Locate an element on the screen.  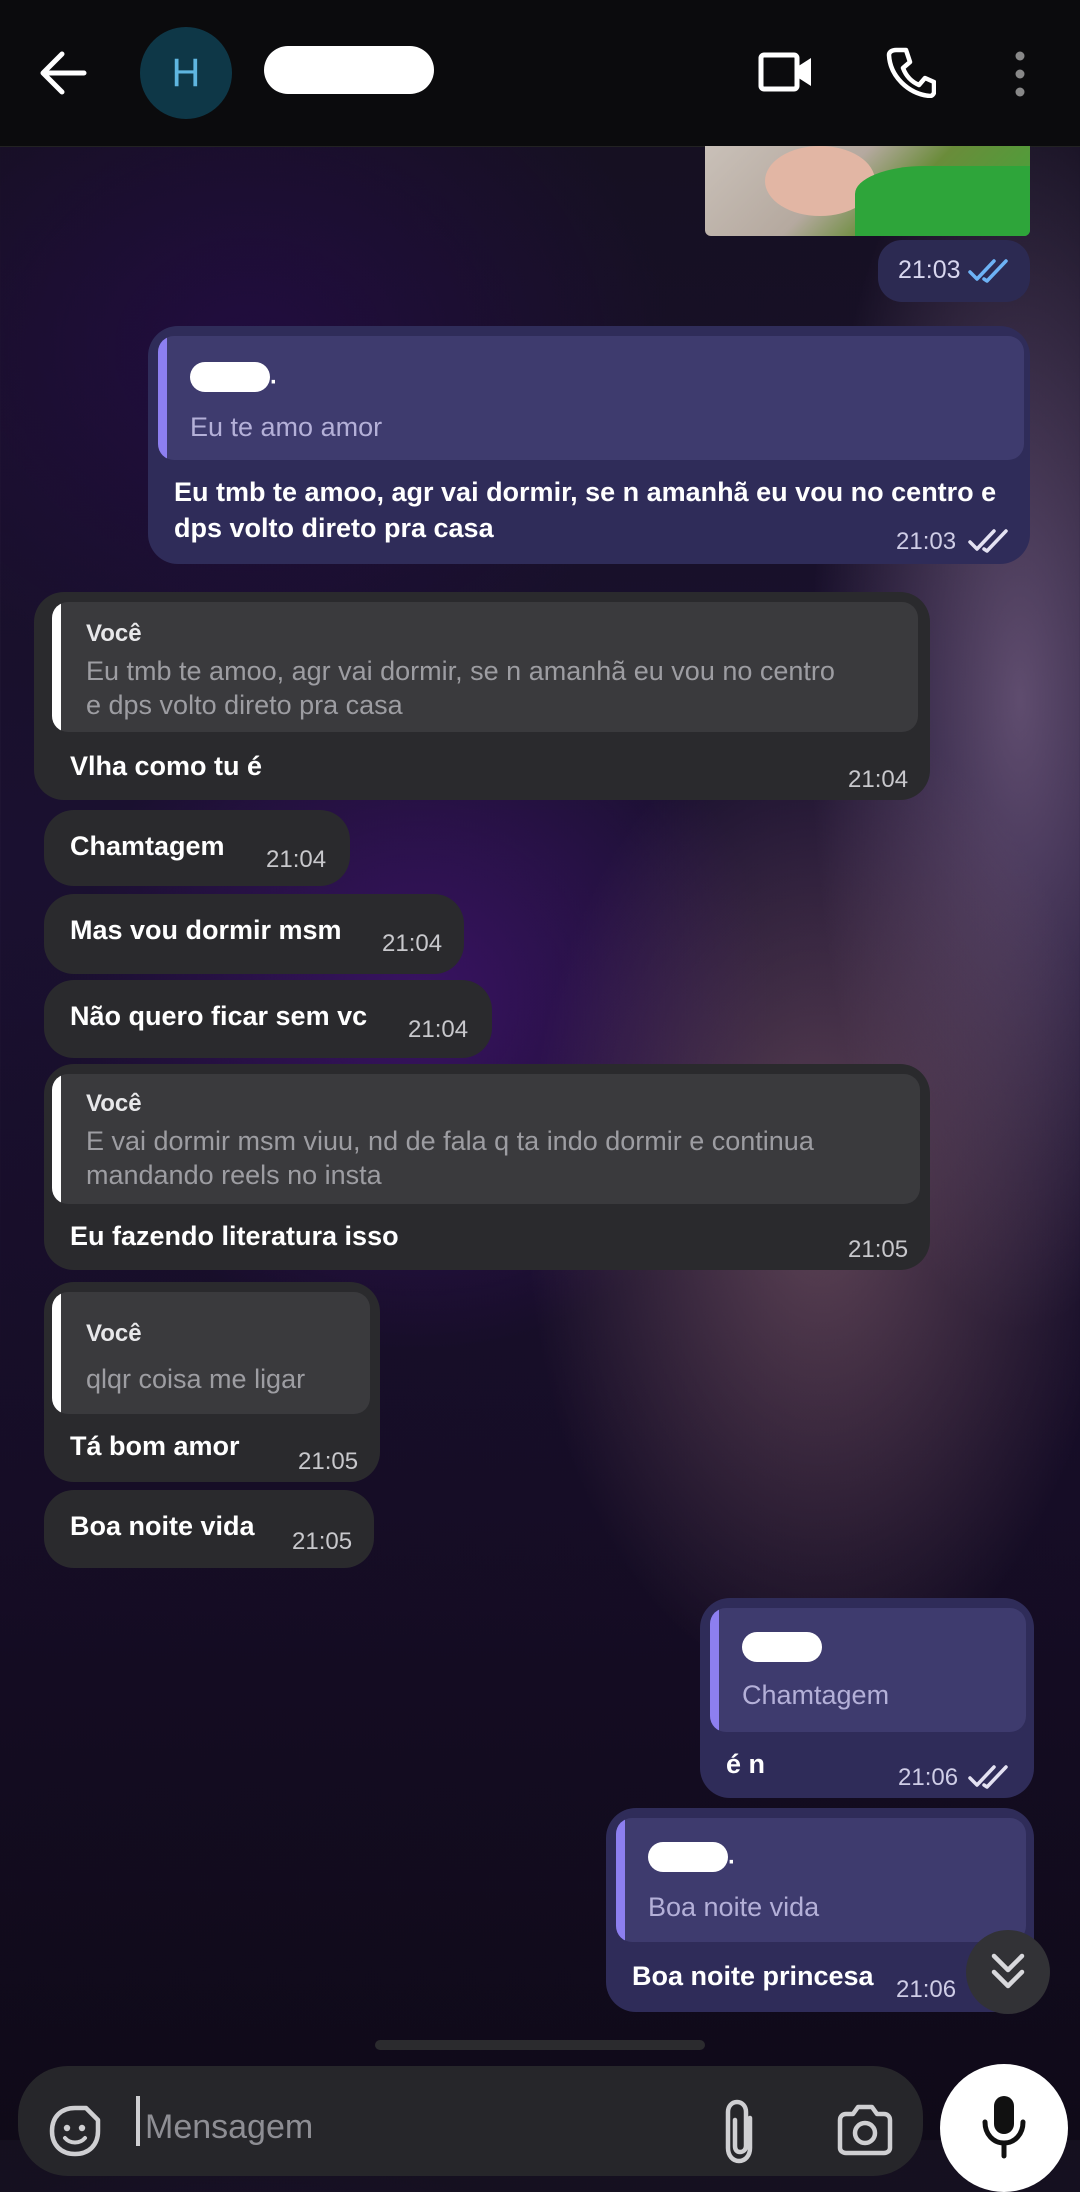
drag-handle is located at coordinates (540, 2045).